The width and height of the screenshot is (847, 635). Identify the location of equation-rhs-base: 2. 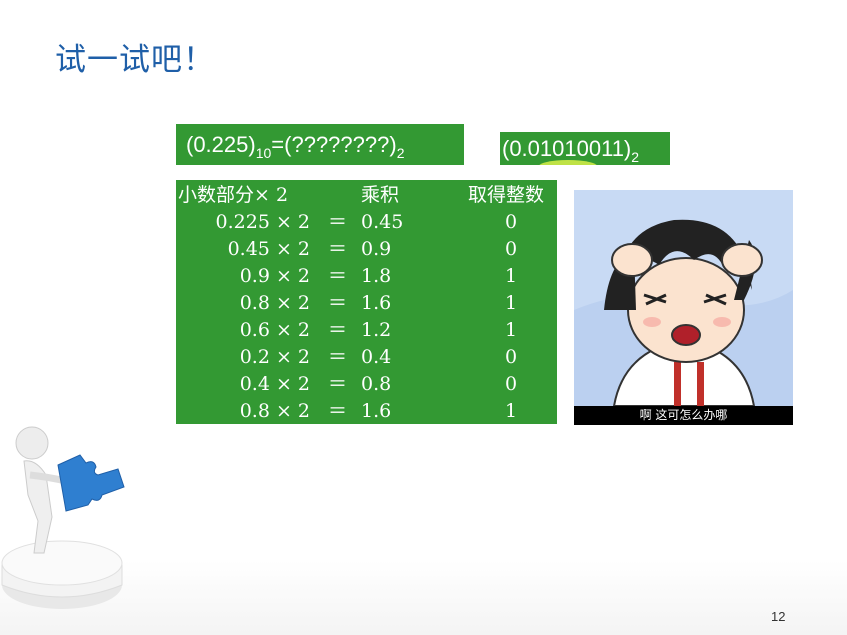
(400, 153).